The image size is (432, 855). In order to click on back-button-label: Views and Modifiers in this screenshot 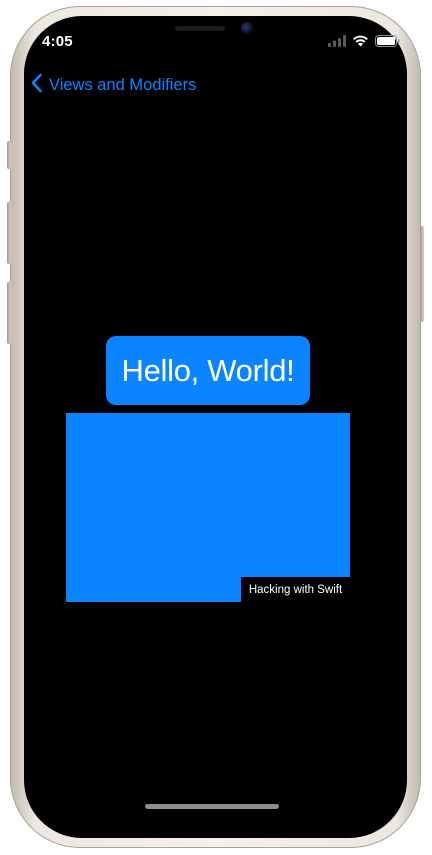, I will do `click(123, 85)`.